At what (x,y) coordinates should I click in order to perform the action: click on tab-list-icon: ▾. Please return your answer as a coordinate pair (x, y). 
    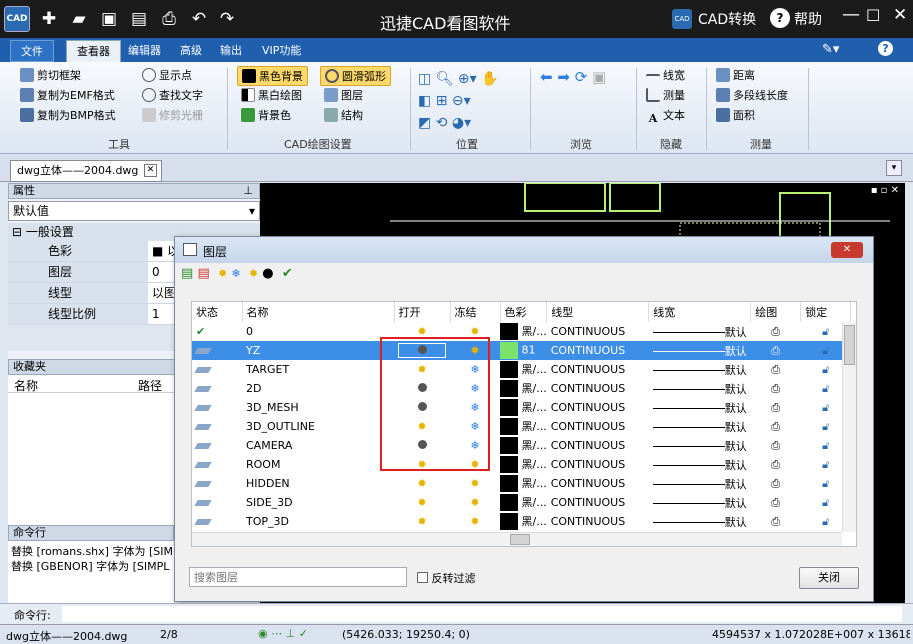
    Looking at the image, I should click on (894, 168).